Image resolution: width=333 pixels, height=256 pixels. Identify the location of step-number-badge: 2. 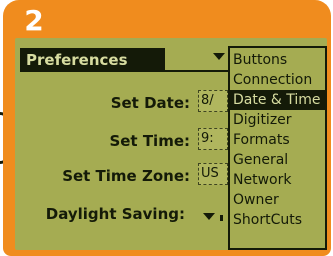
(34, 20).